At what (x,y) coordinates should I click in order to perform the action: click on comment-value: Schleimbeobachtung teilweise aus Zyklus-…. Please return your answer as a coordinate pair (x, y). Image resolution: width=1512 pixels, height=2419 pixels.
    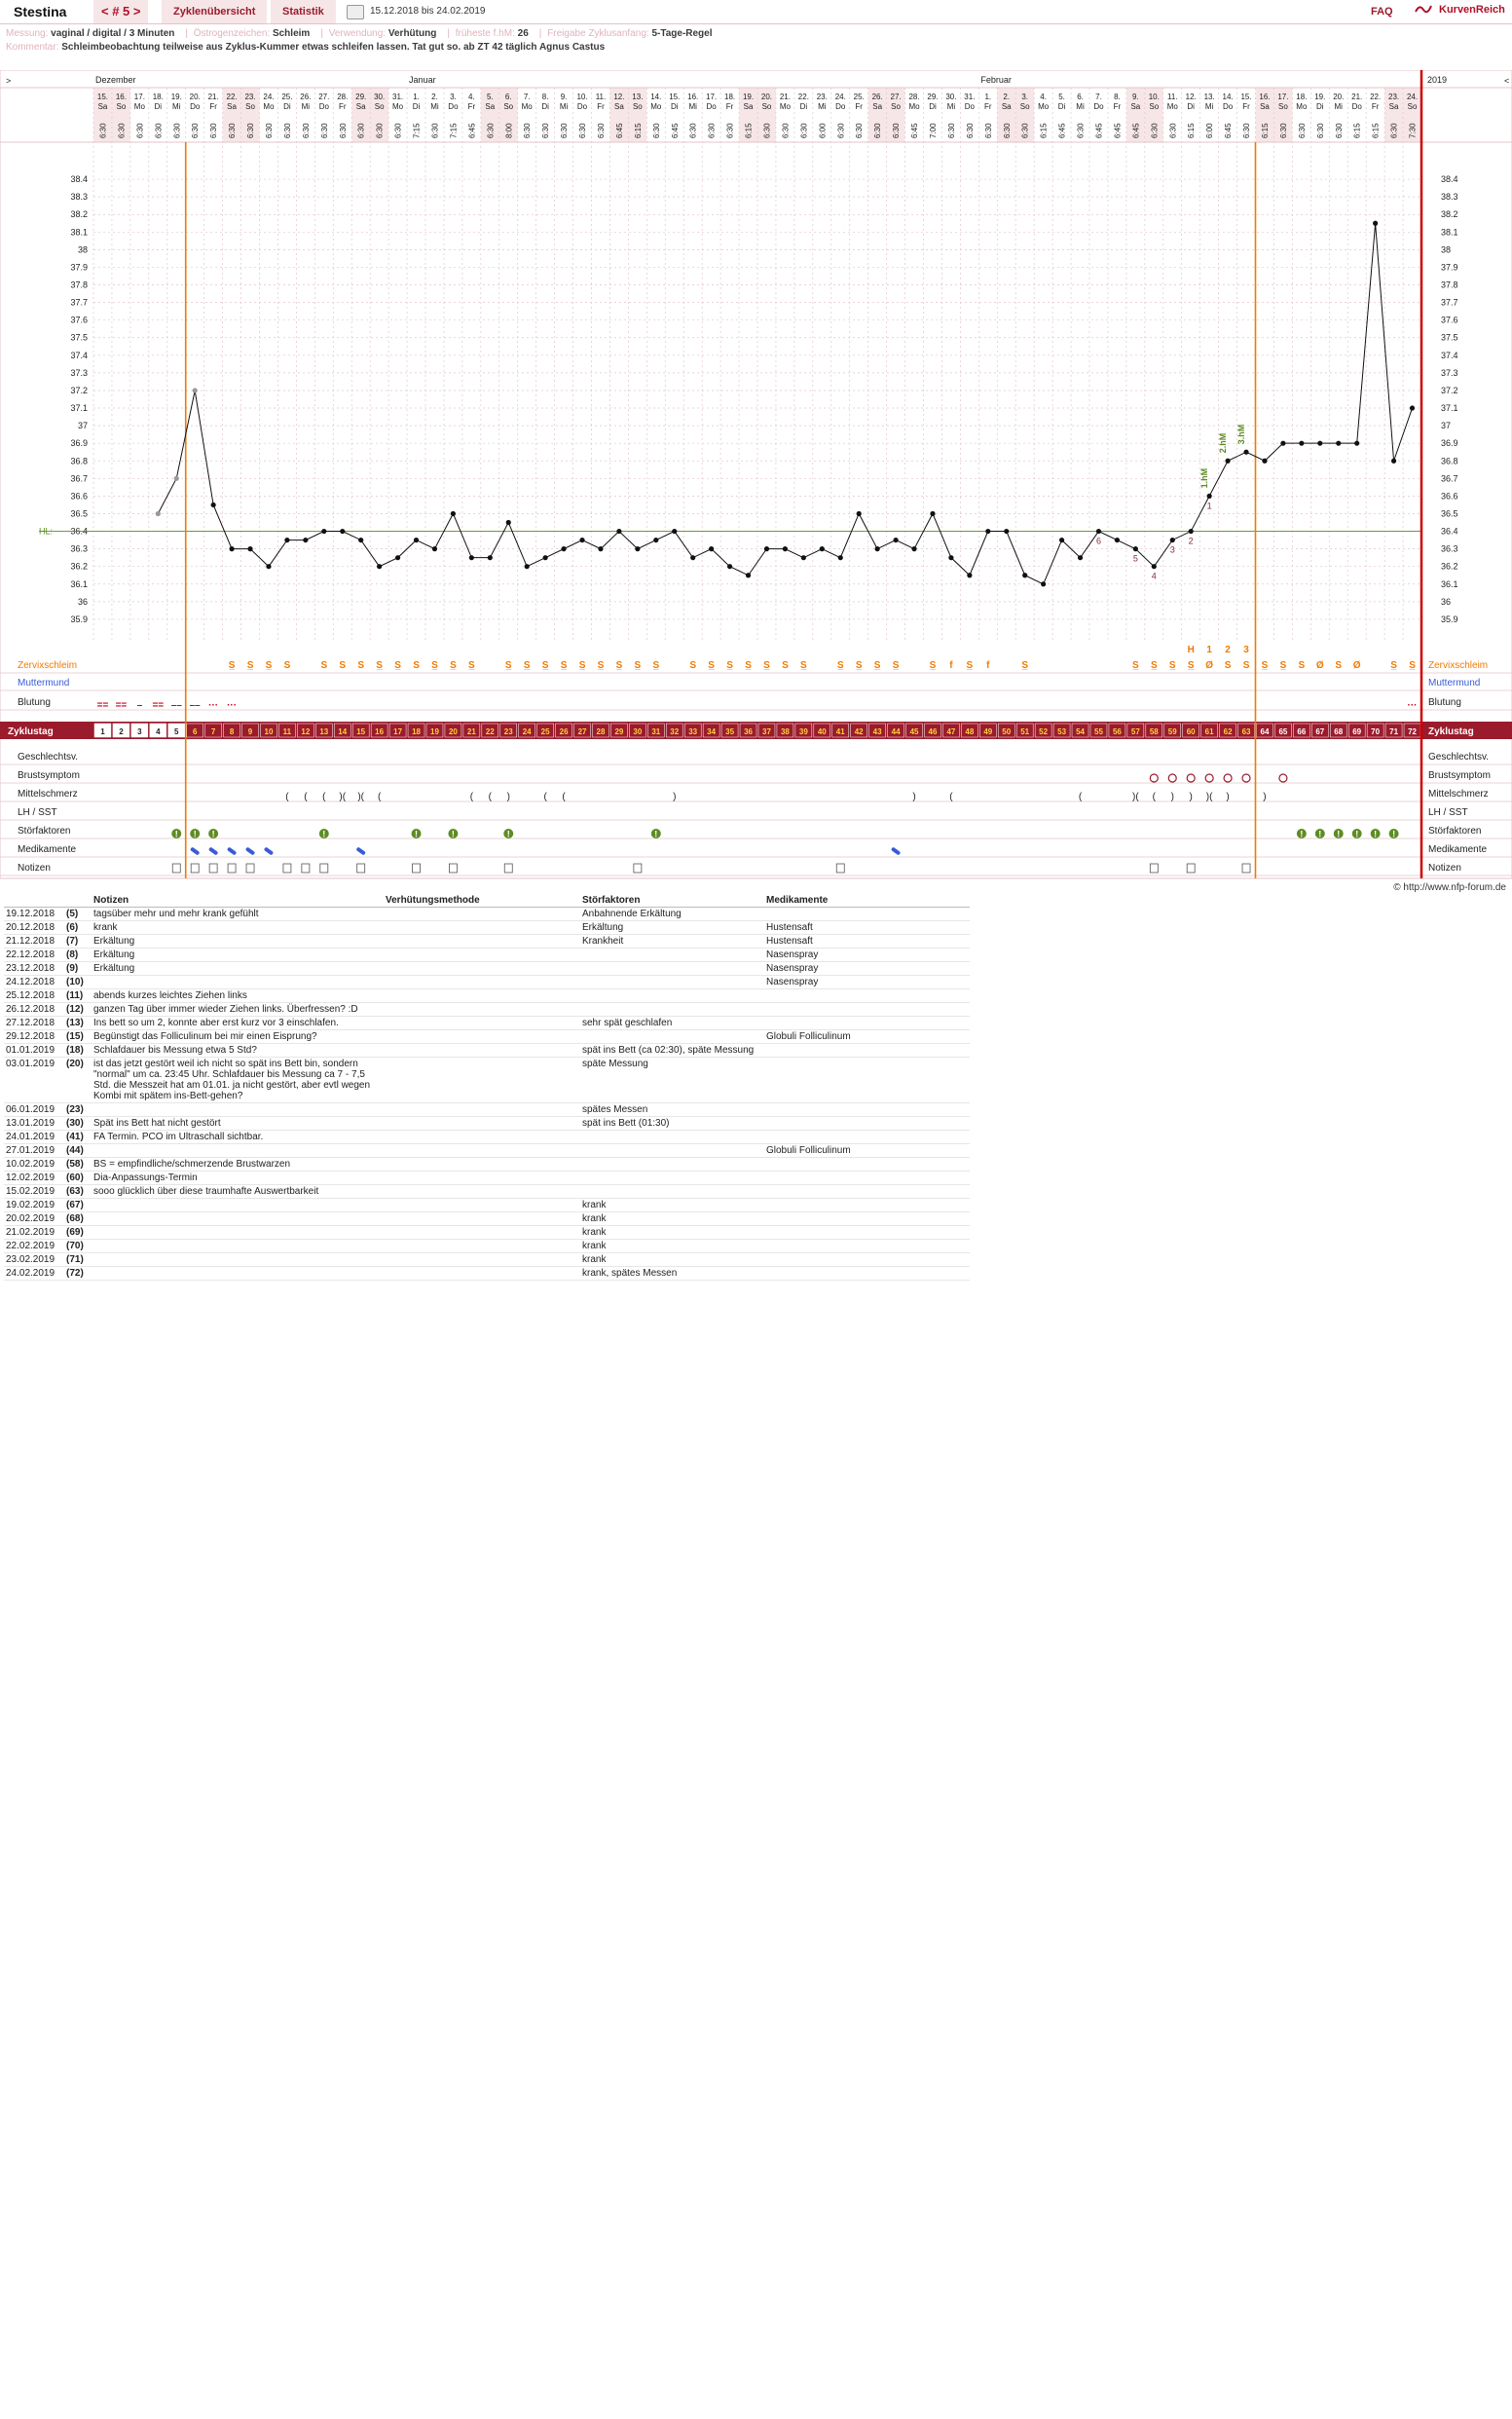
    Looking at the image, I should click on (333, 47).